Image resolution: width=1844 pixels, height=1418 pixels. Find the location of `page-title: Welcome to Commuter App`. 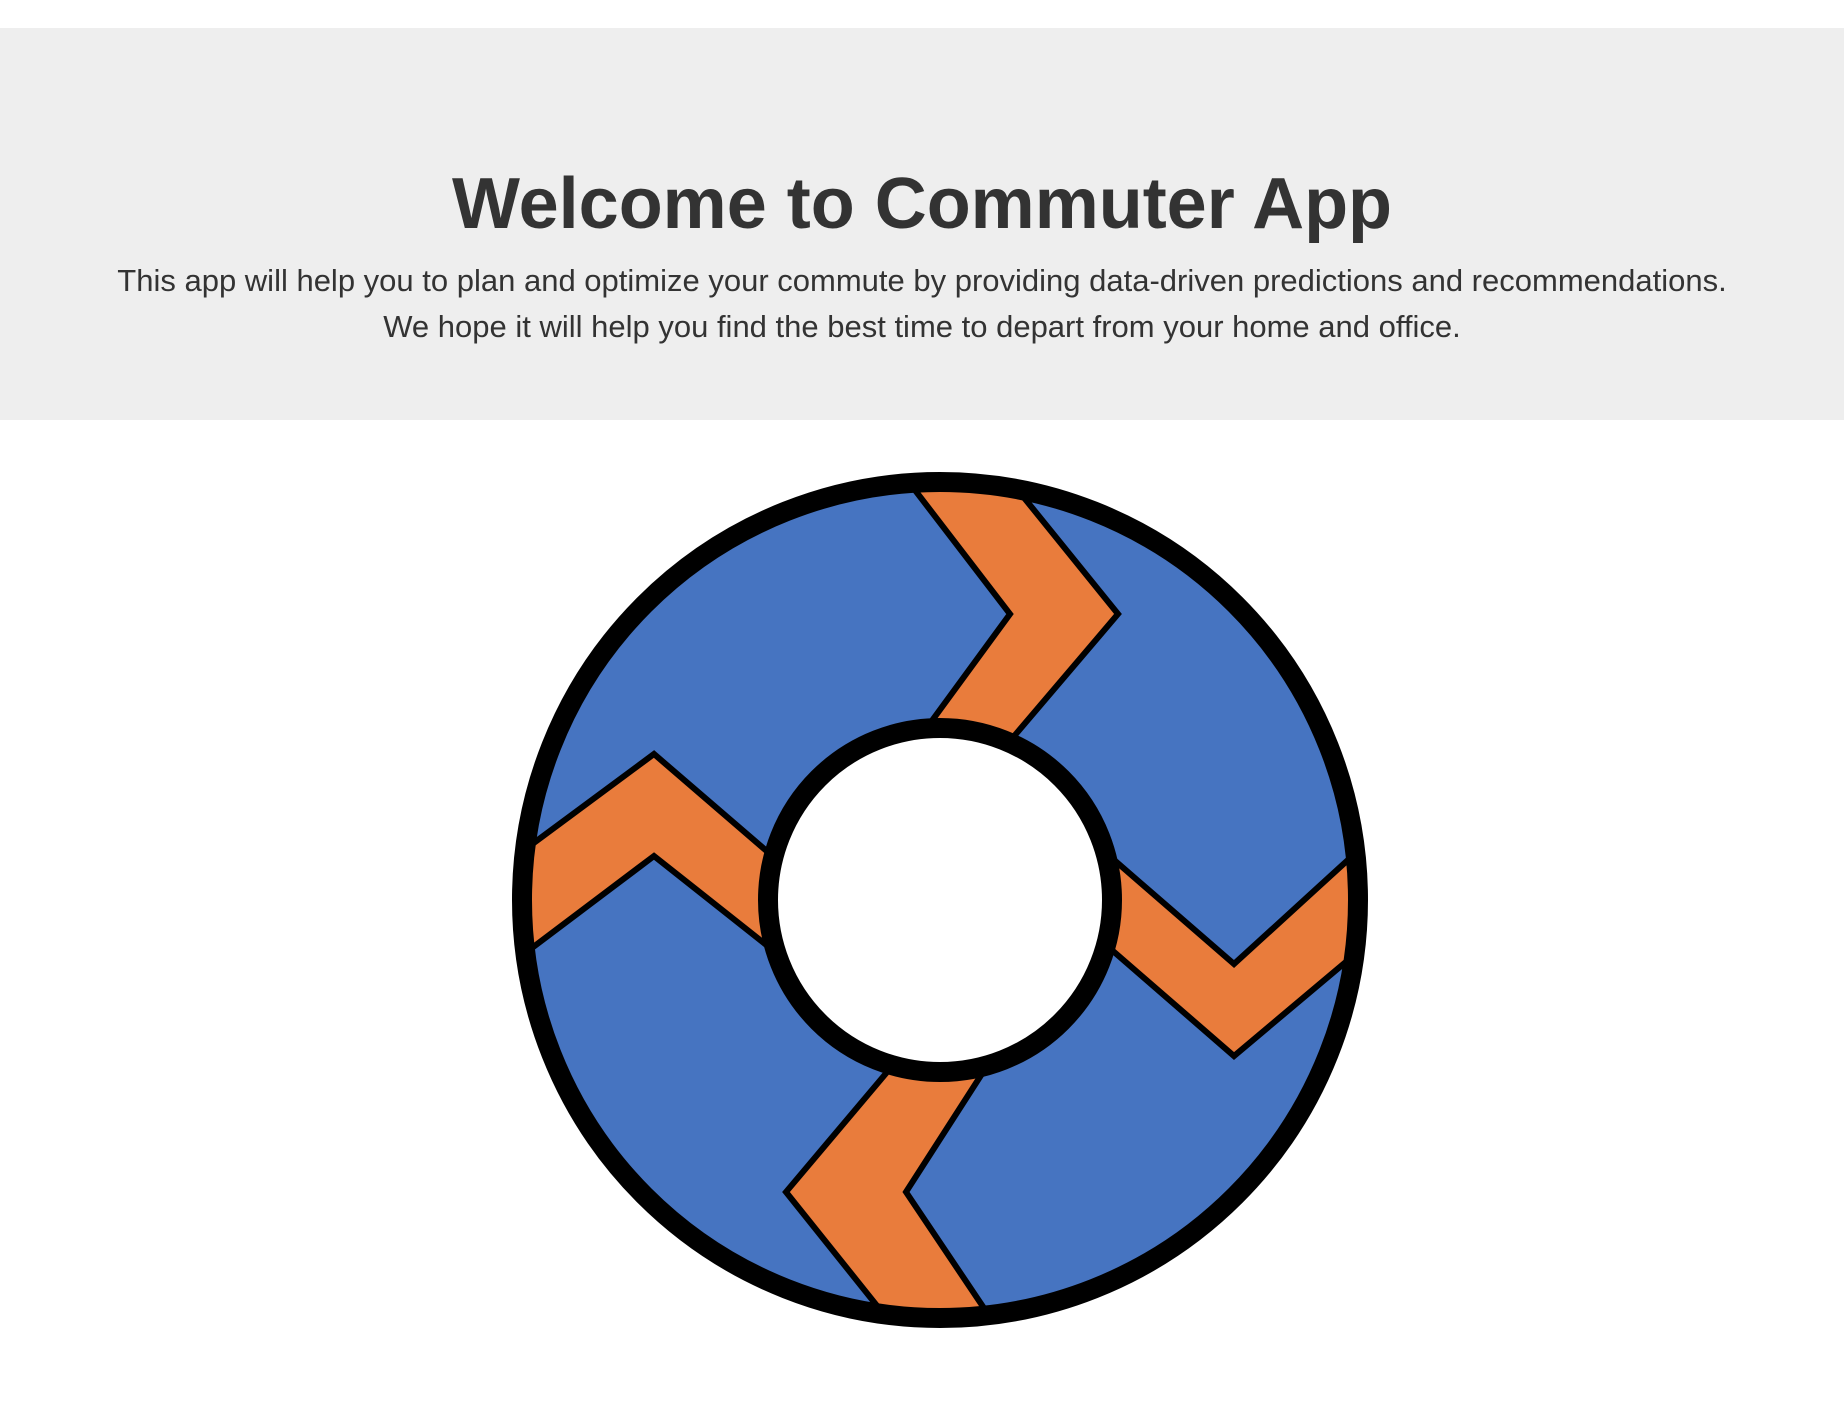

page-title: Welcome to Commuter App is located at coordinates (922, 204).